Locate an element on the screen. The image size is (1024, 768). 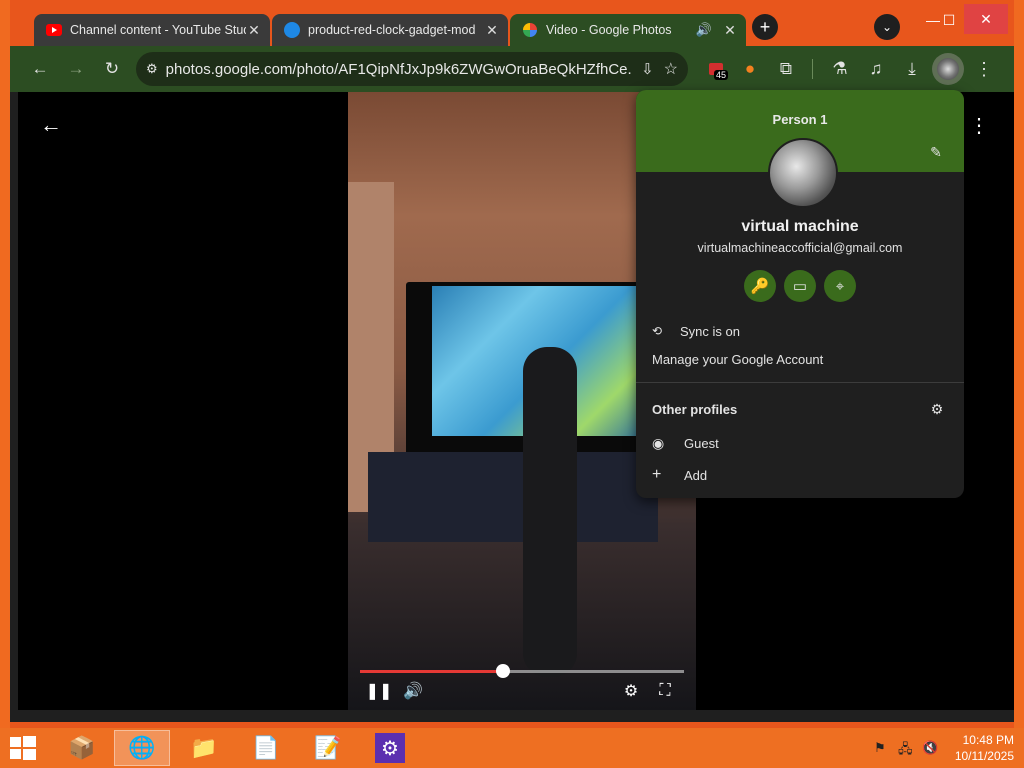
back-arrow-icon: ← is located at coordinates (51, 125).